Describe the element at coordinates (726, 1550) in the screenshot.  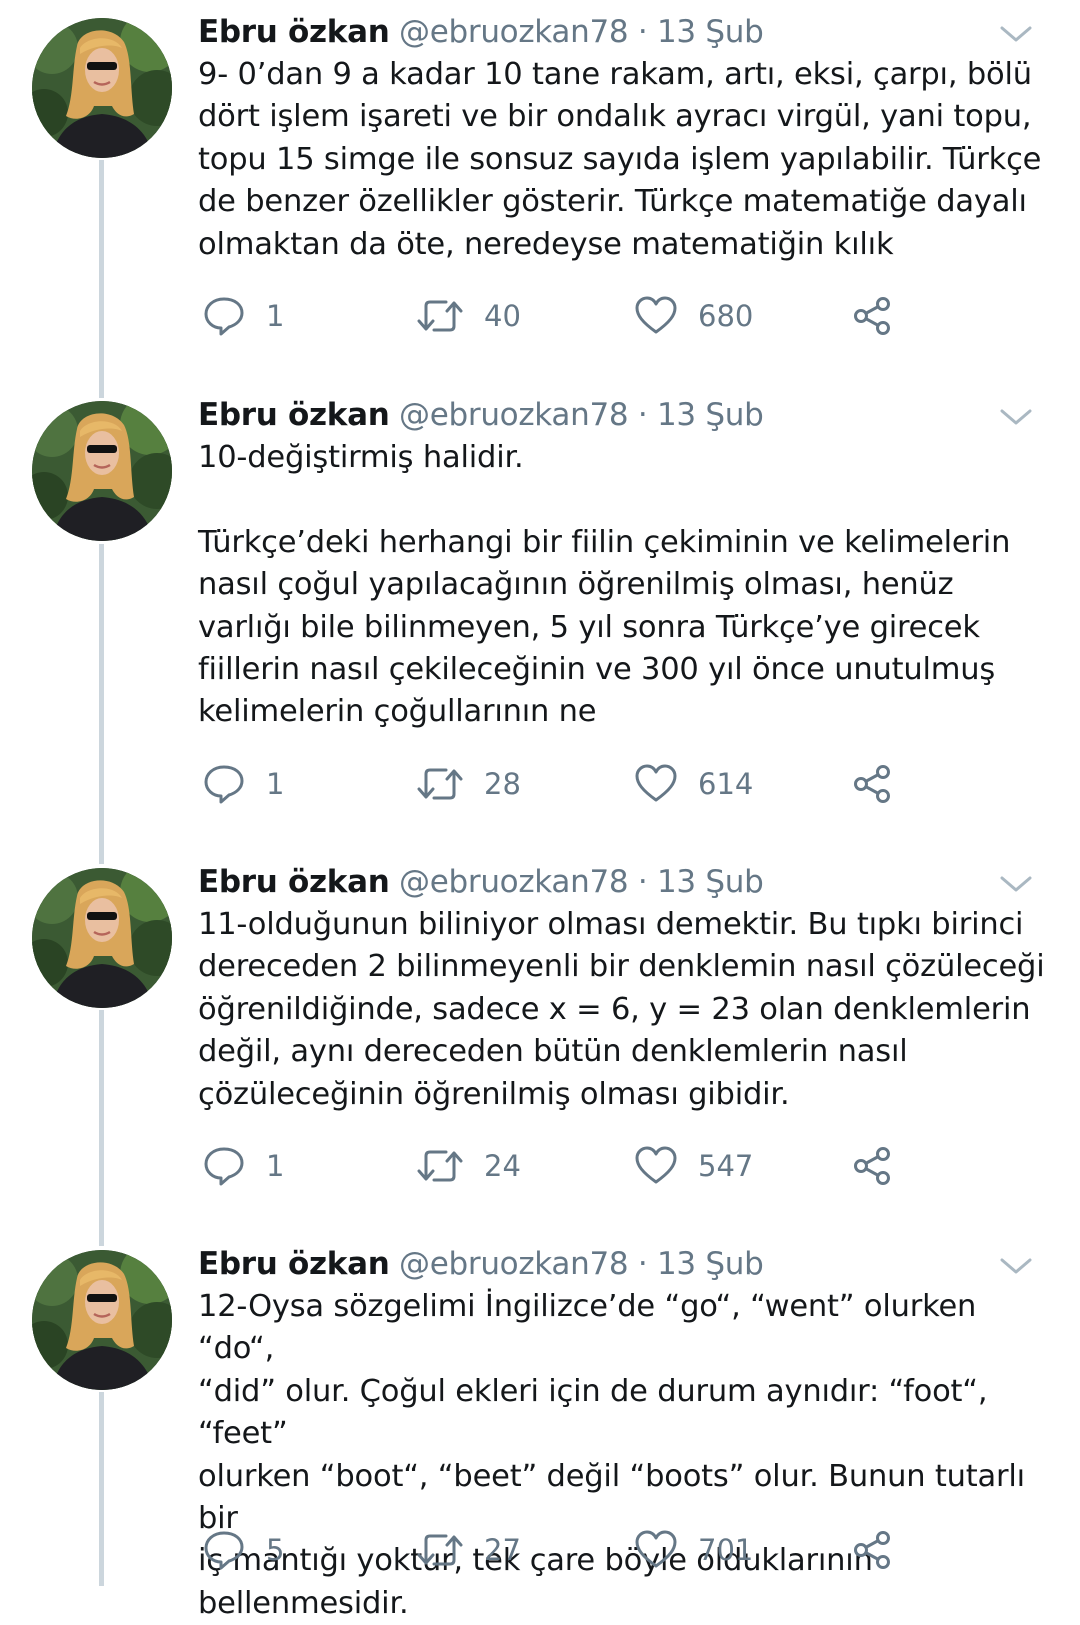
I see `like-count: 701` at that location.